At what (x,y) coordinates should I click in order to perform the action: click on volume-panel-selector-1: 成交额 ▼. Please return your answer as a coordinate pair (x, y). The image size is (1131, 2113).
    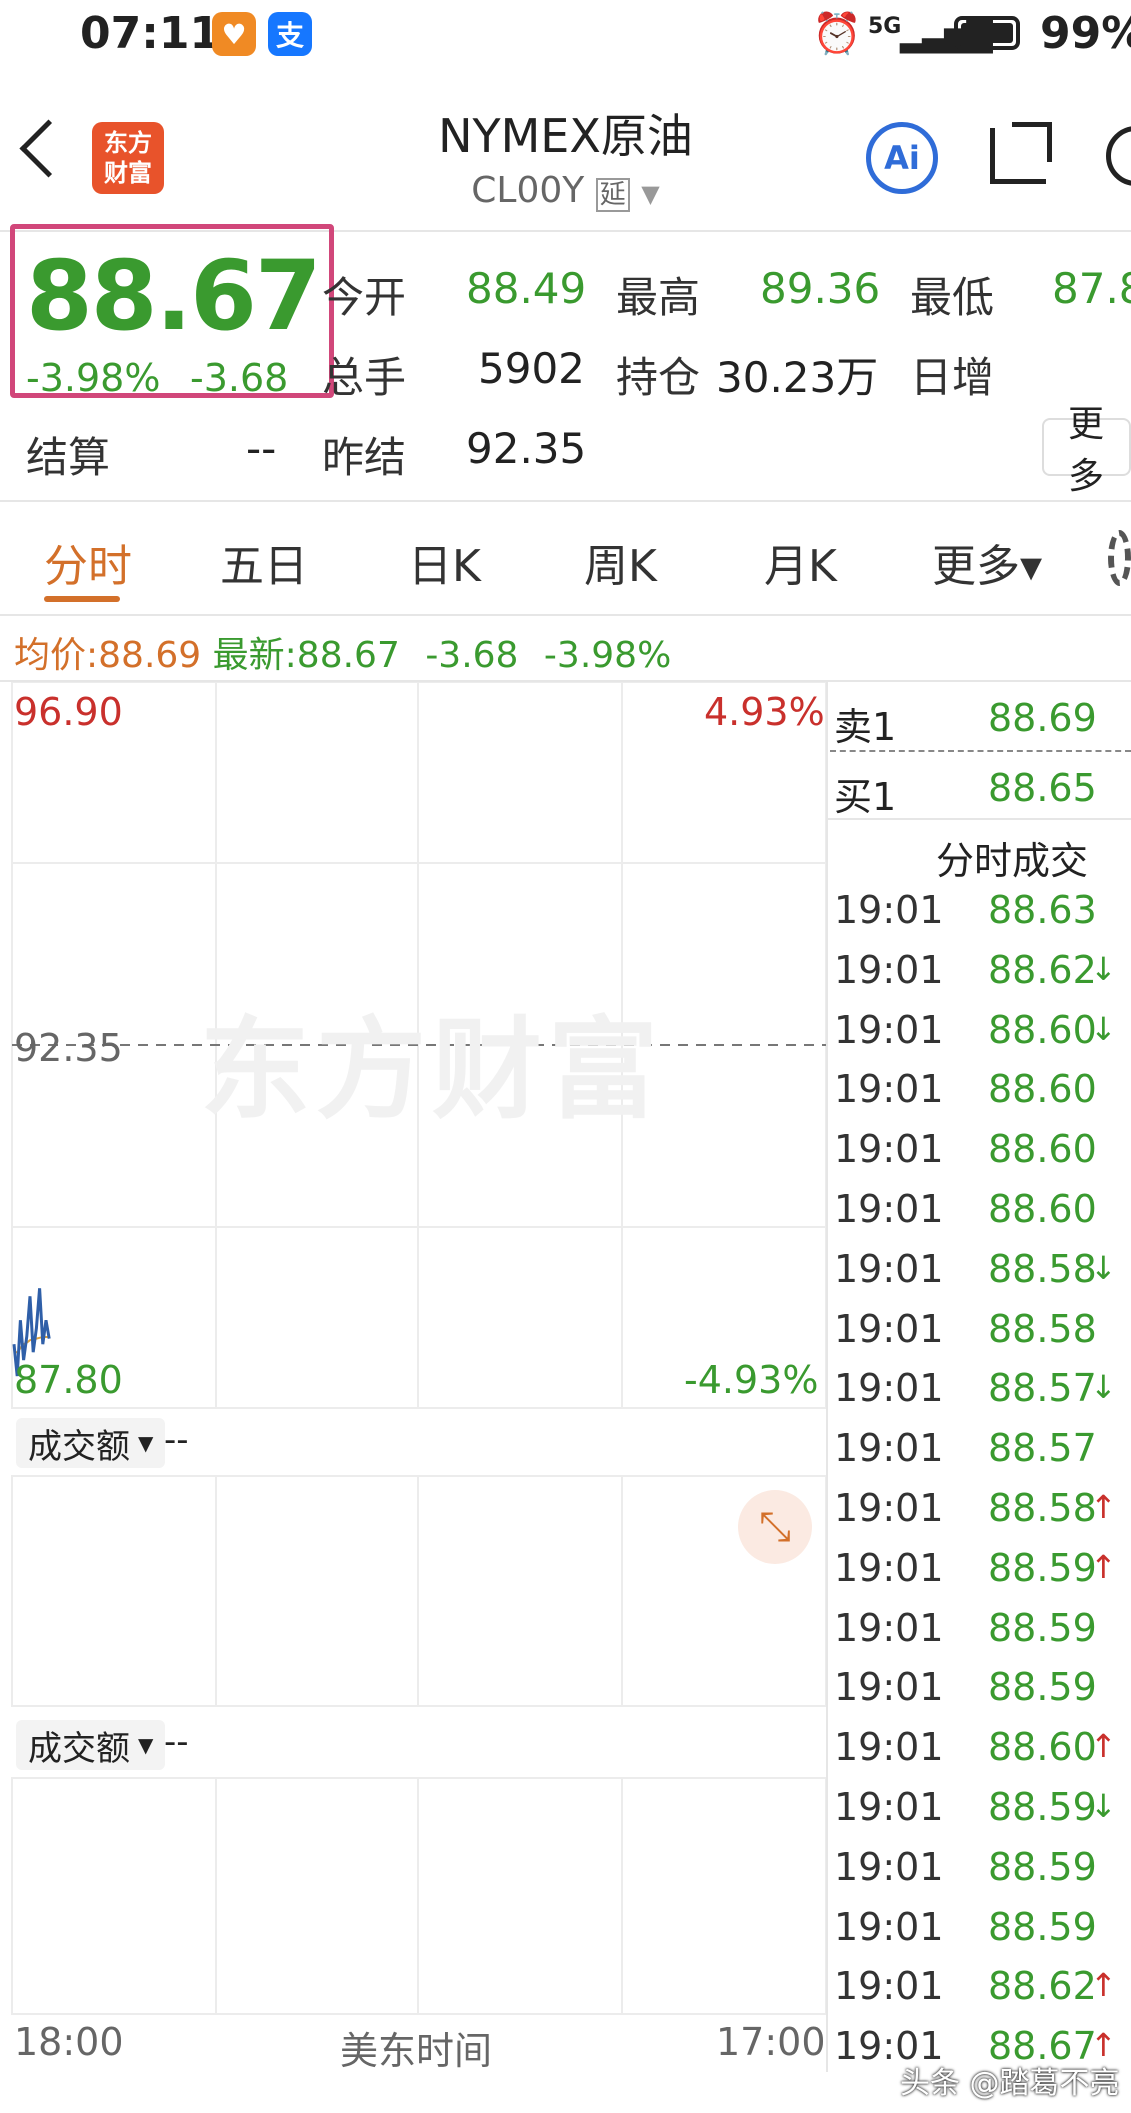
    Looking at the image, I should click on (91, 1443).